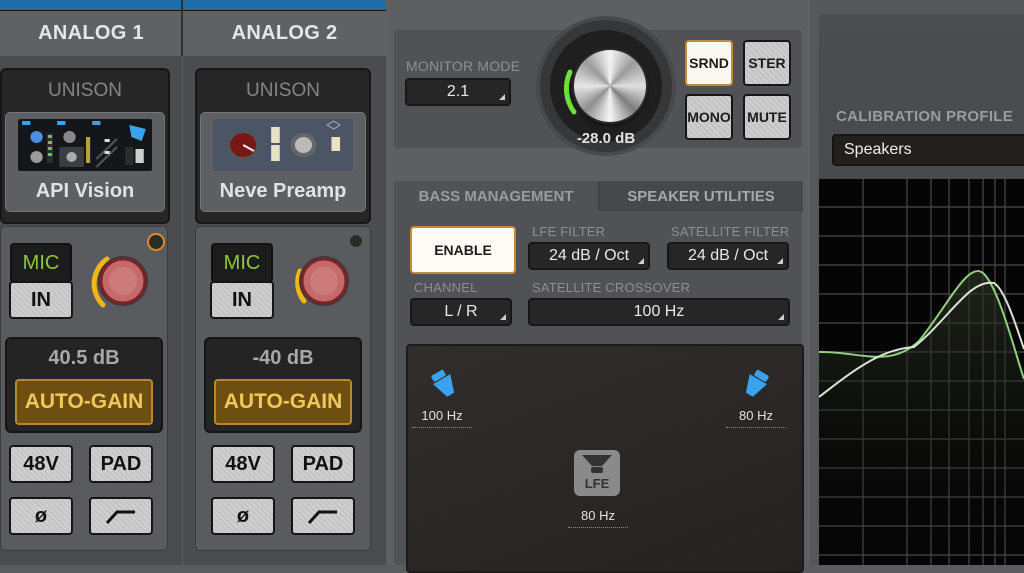  What do you see at coordinates (589, 256) in the screenshot?
I see `lfe-filter-dropdown: 24 dB / Oct` at bounding box center [589, 256].